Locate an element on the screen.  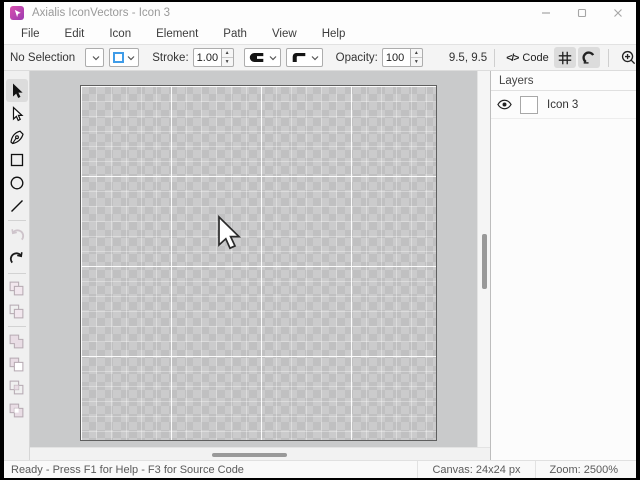
vertical-scrollbar-thumb is located at coordinates (484, 261).